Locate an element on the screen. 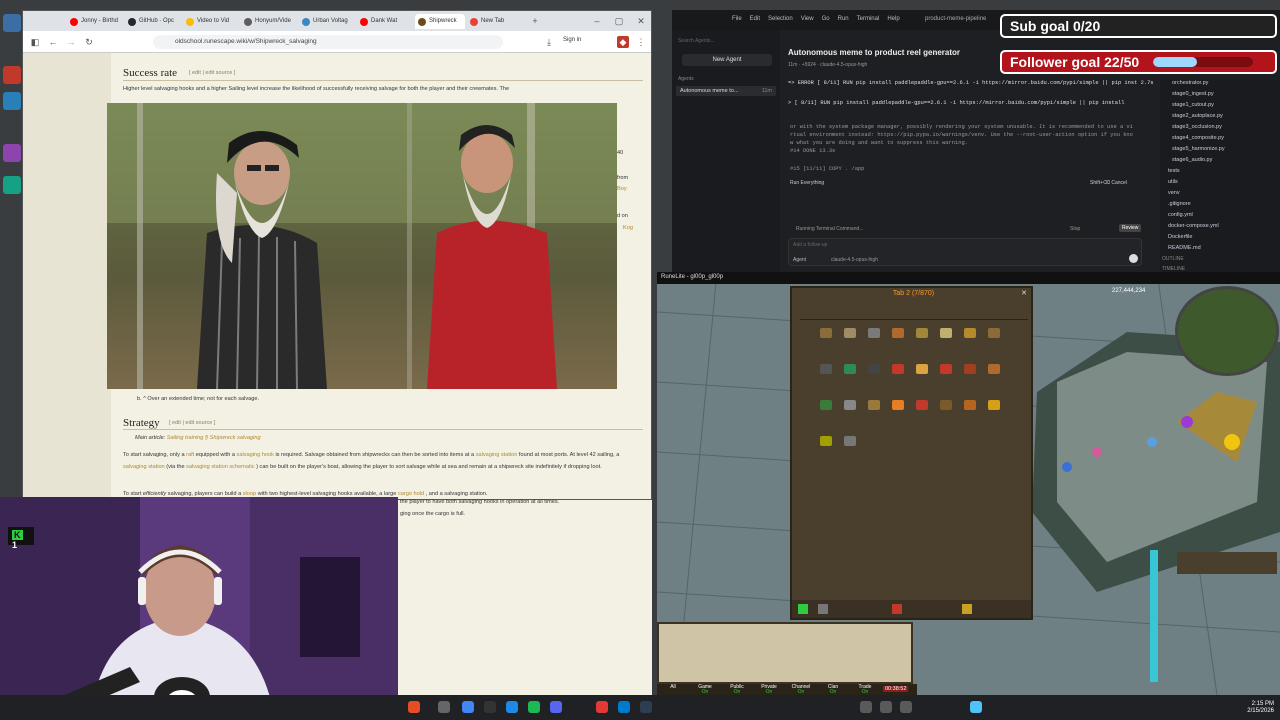  file-item: stage1_cutout.py is located at coordinates (1193, 105).